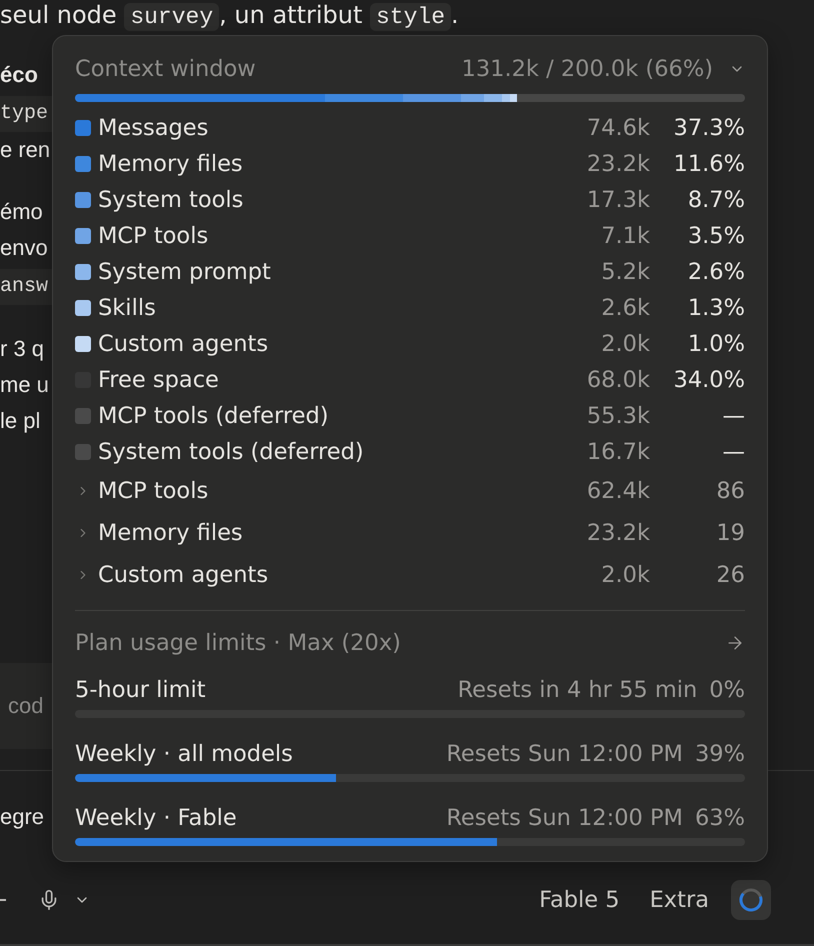  I want to click on model-selector: Fable 5, so click(579, 900).